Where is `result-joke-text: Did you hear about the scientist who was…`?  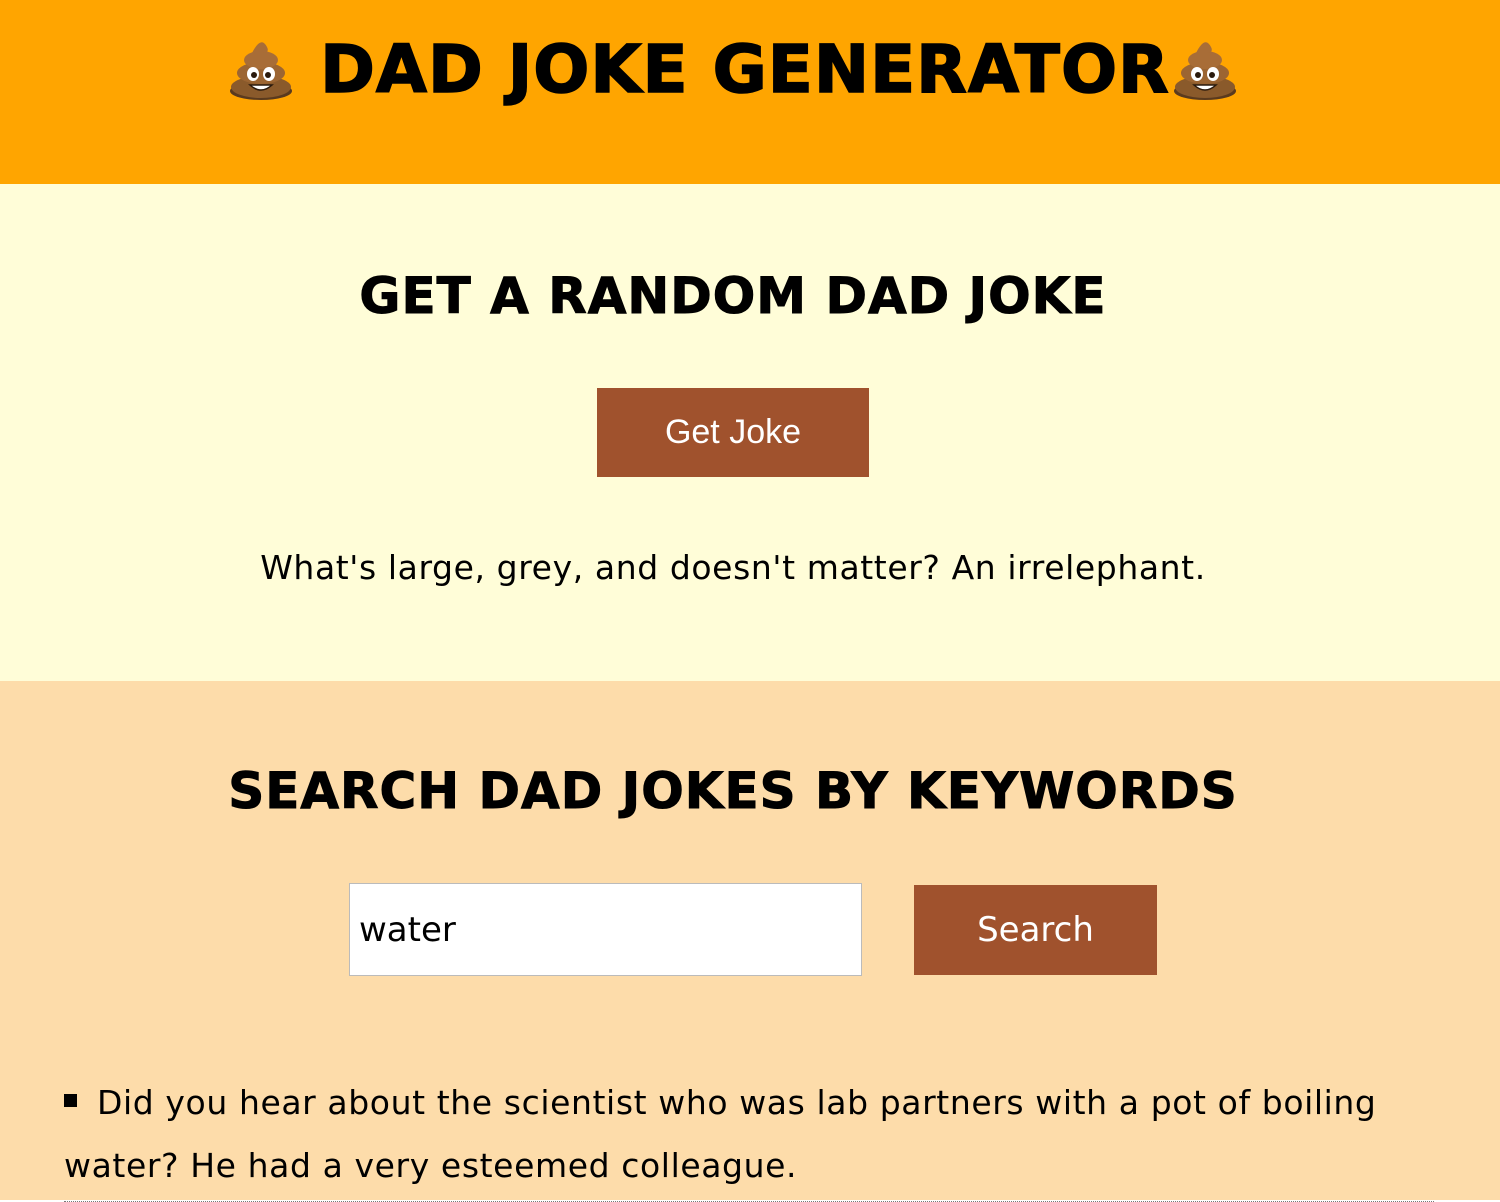 result-joke-text: Did you hear about the scientist who was… is located at coordinates (720, 1134).